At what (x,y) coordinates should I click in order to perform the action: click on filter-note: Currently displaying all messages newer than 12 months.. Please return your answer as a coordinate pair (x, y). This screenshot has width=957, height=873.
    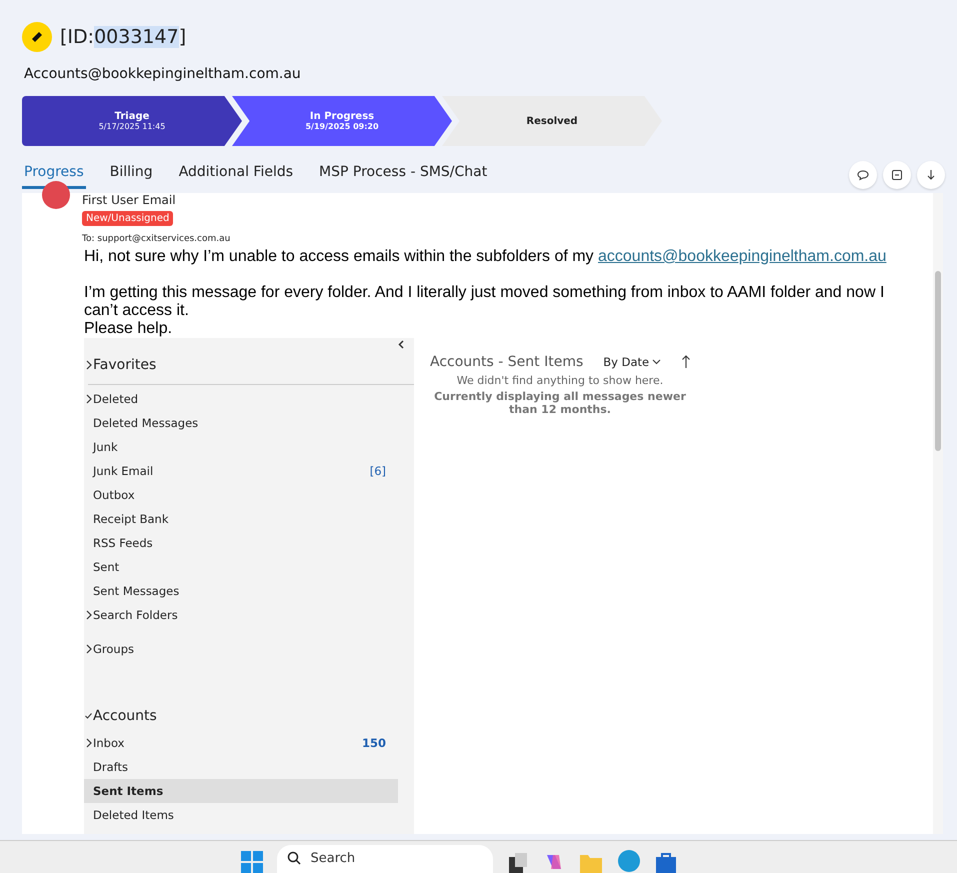
    Looking at the image, I should click on (560, 403).